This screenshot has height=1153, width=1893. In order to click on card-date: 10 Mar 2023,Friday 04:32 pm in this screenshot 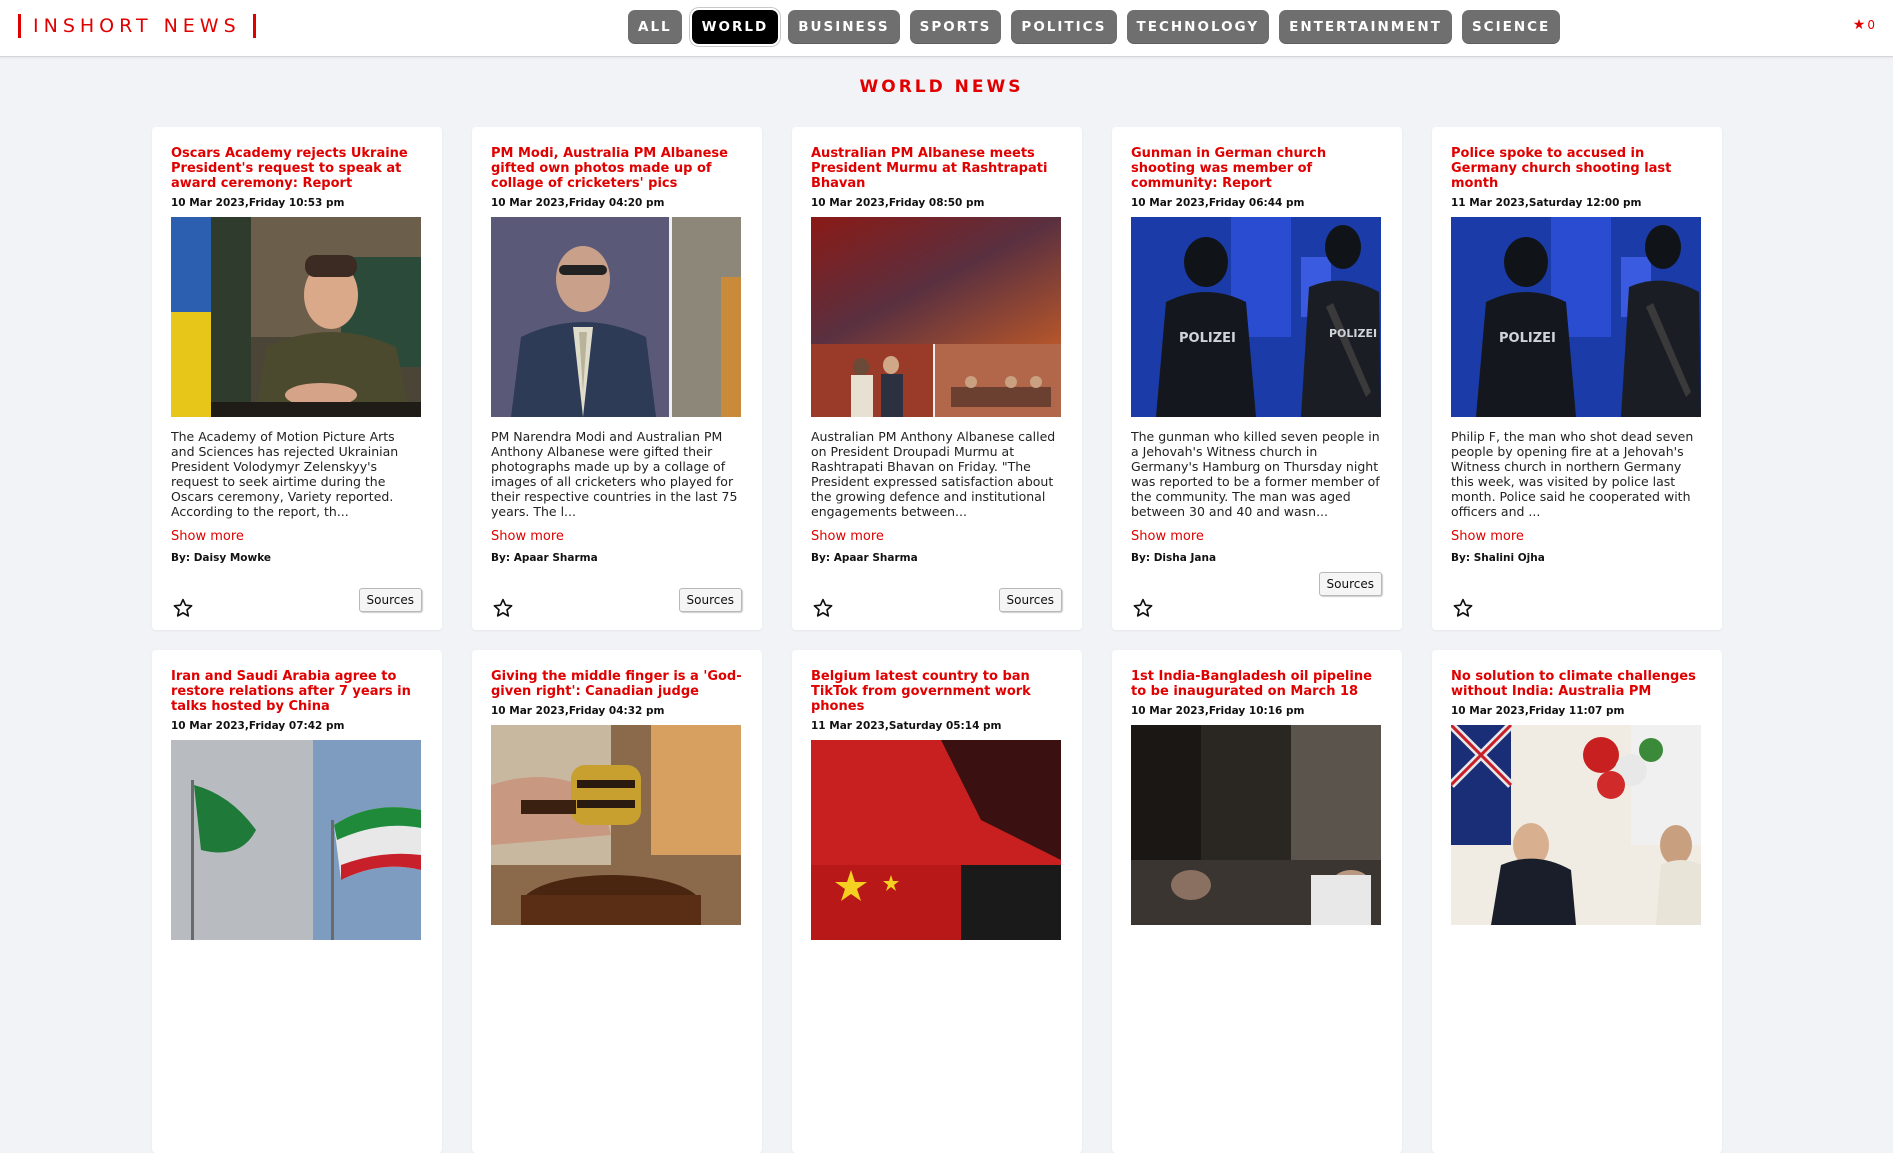, I will do `click(578, 711)`.